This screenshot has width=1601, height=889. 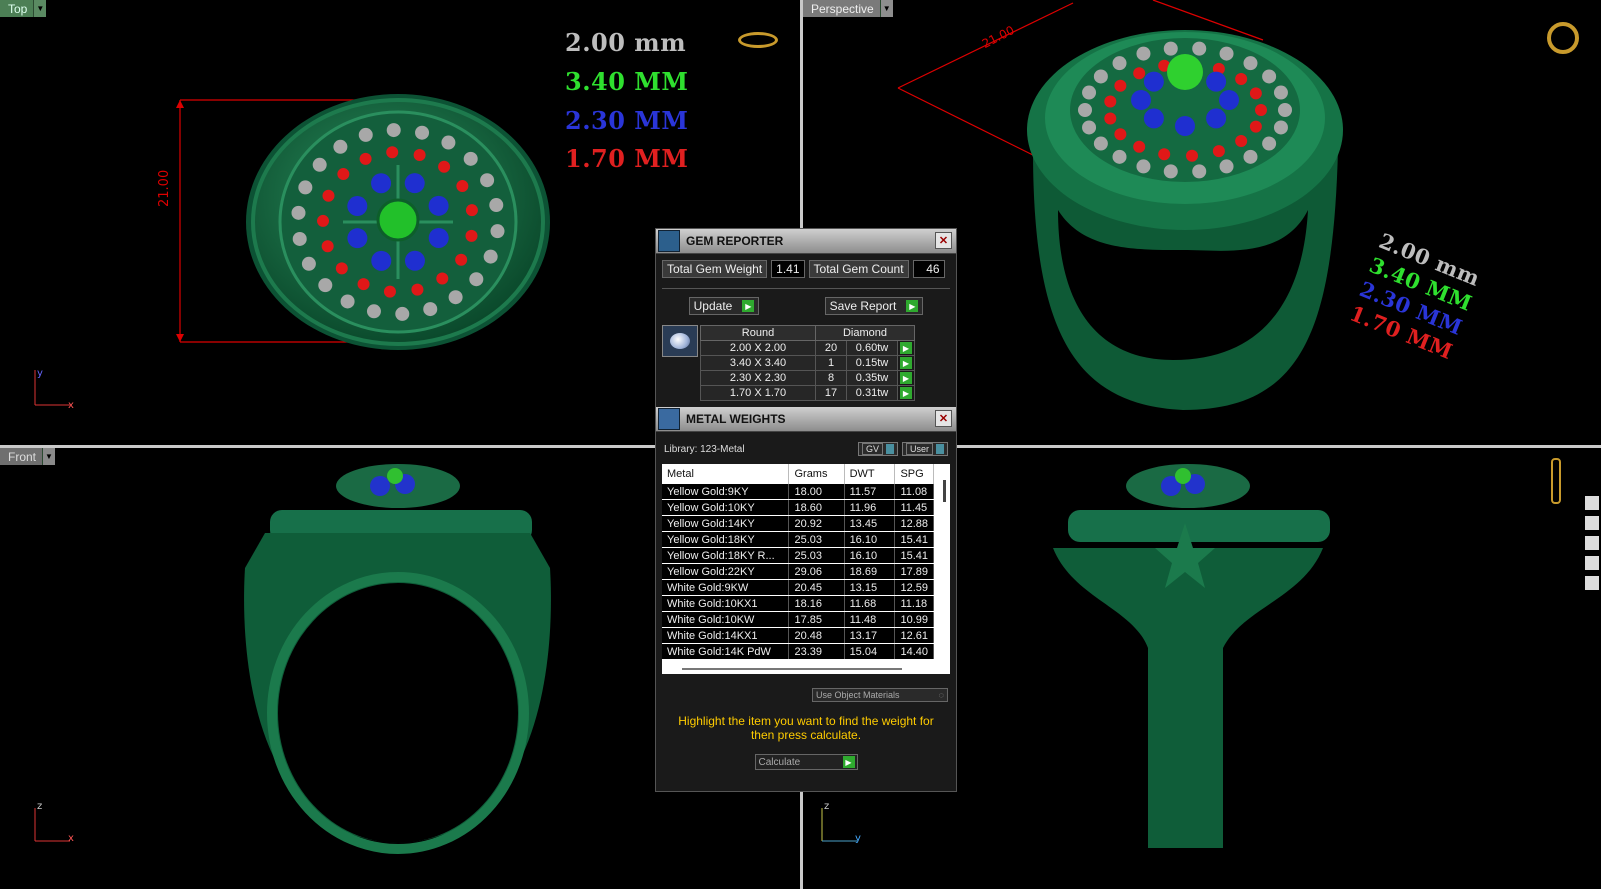 I want to click on vertical-scrollbar, so click(x=944, y=491).